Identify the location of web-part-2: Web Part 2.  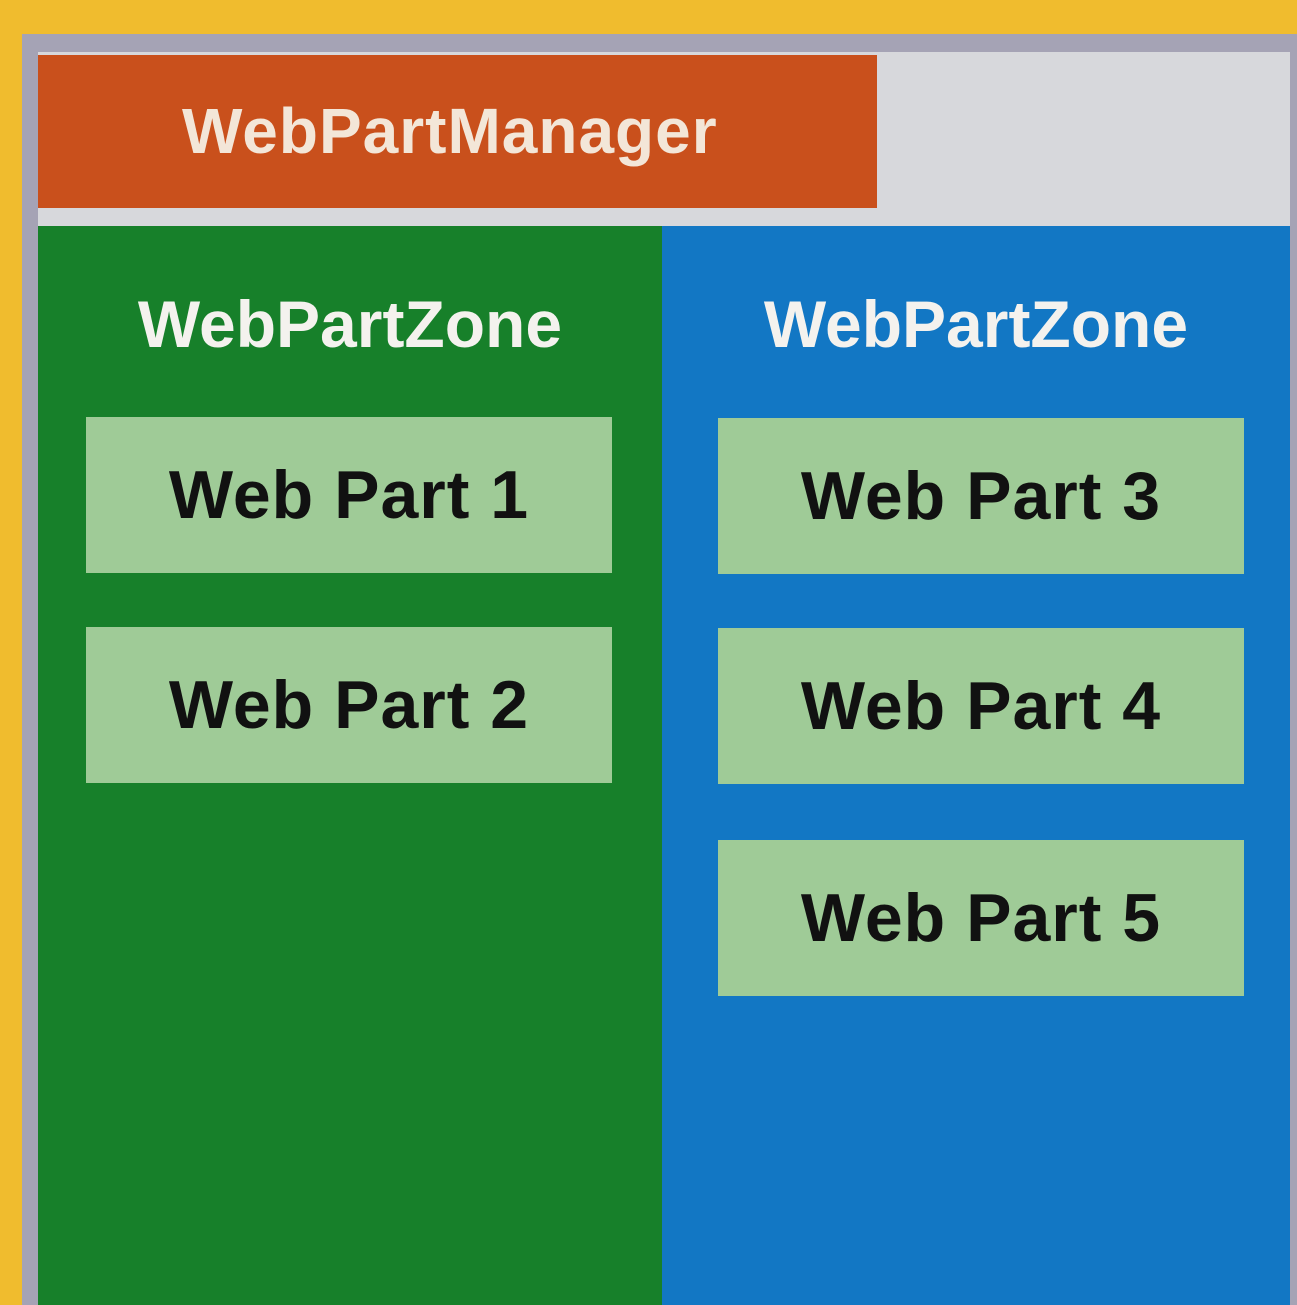
(349, 705).